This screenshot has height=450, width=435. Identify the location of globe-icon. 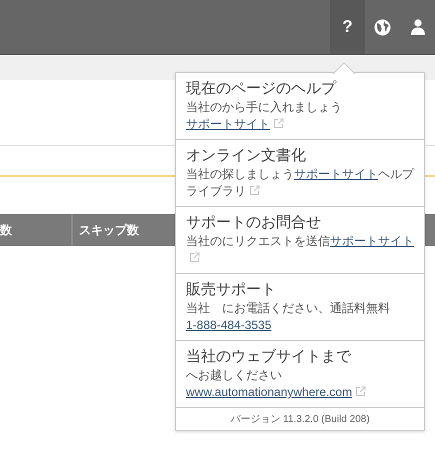
(382, 27).